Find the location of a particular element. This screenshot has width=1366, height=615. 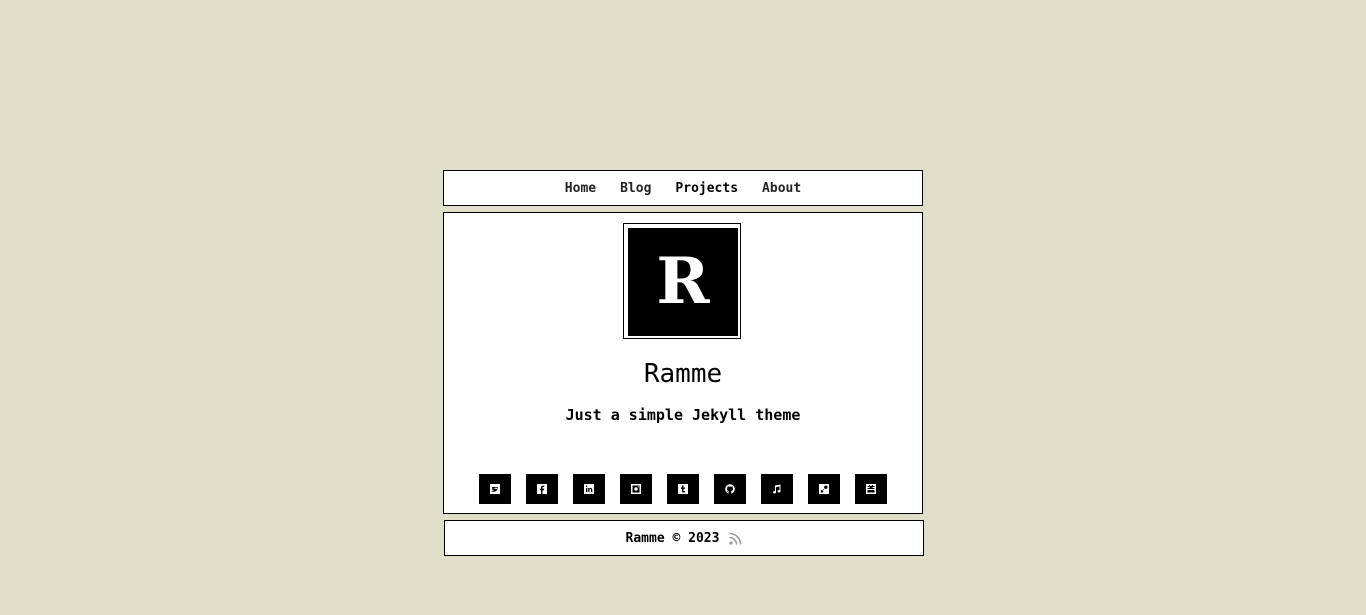

site-logo: R is located at coordinates (683, 282).